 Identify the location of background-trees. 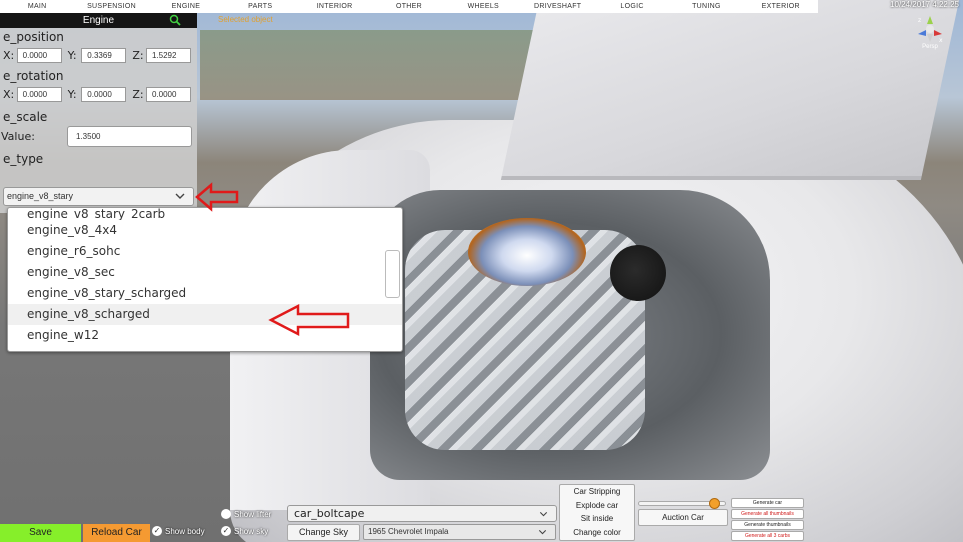
(370, 65).